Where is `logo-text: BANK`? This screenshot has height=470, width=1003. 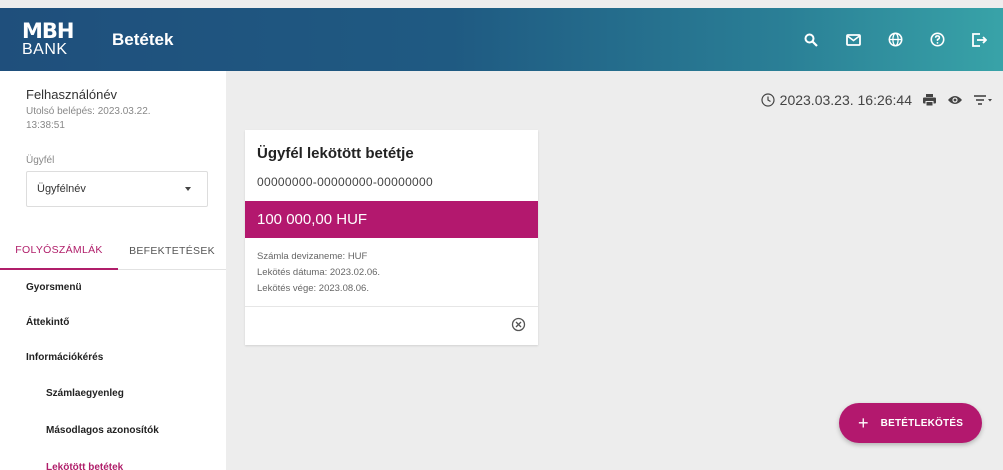 logo-text: BANK is located at coordinates (45, 49).